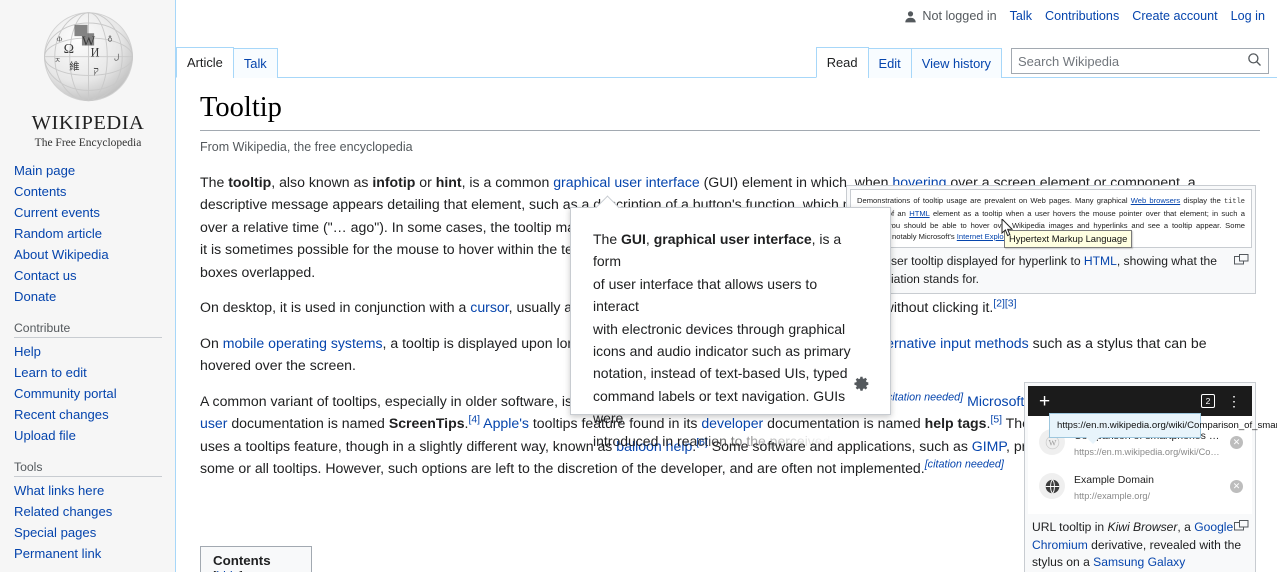  I want to click on browser-tooltip-popup: Hypertext Markup Language, so click(1068, 239).